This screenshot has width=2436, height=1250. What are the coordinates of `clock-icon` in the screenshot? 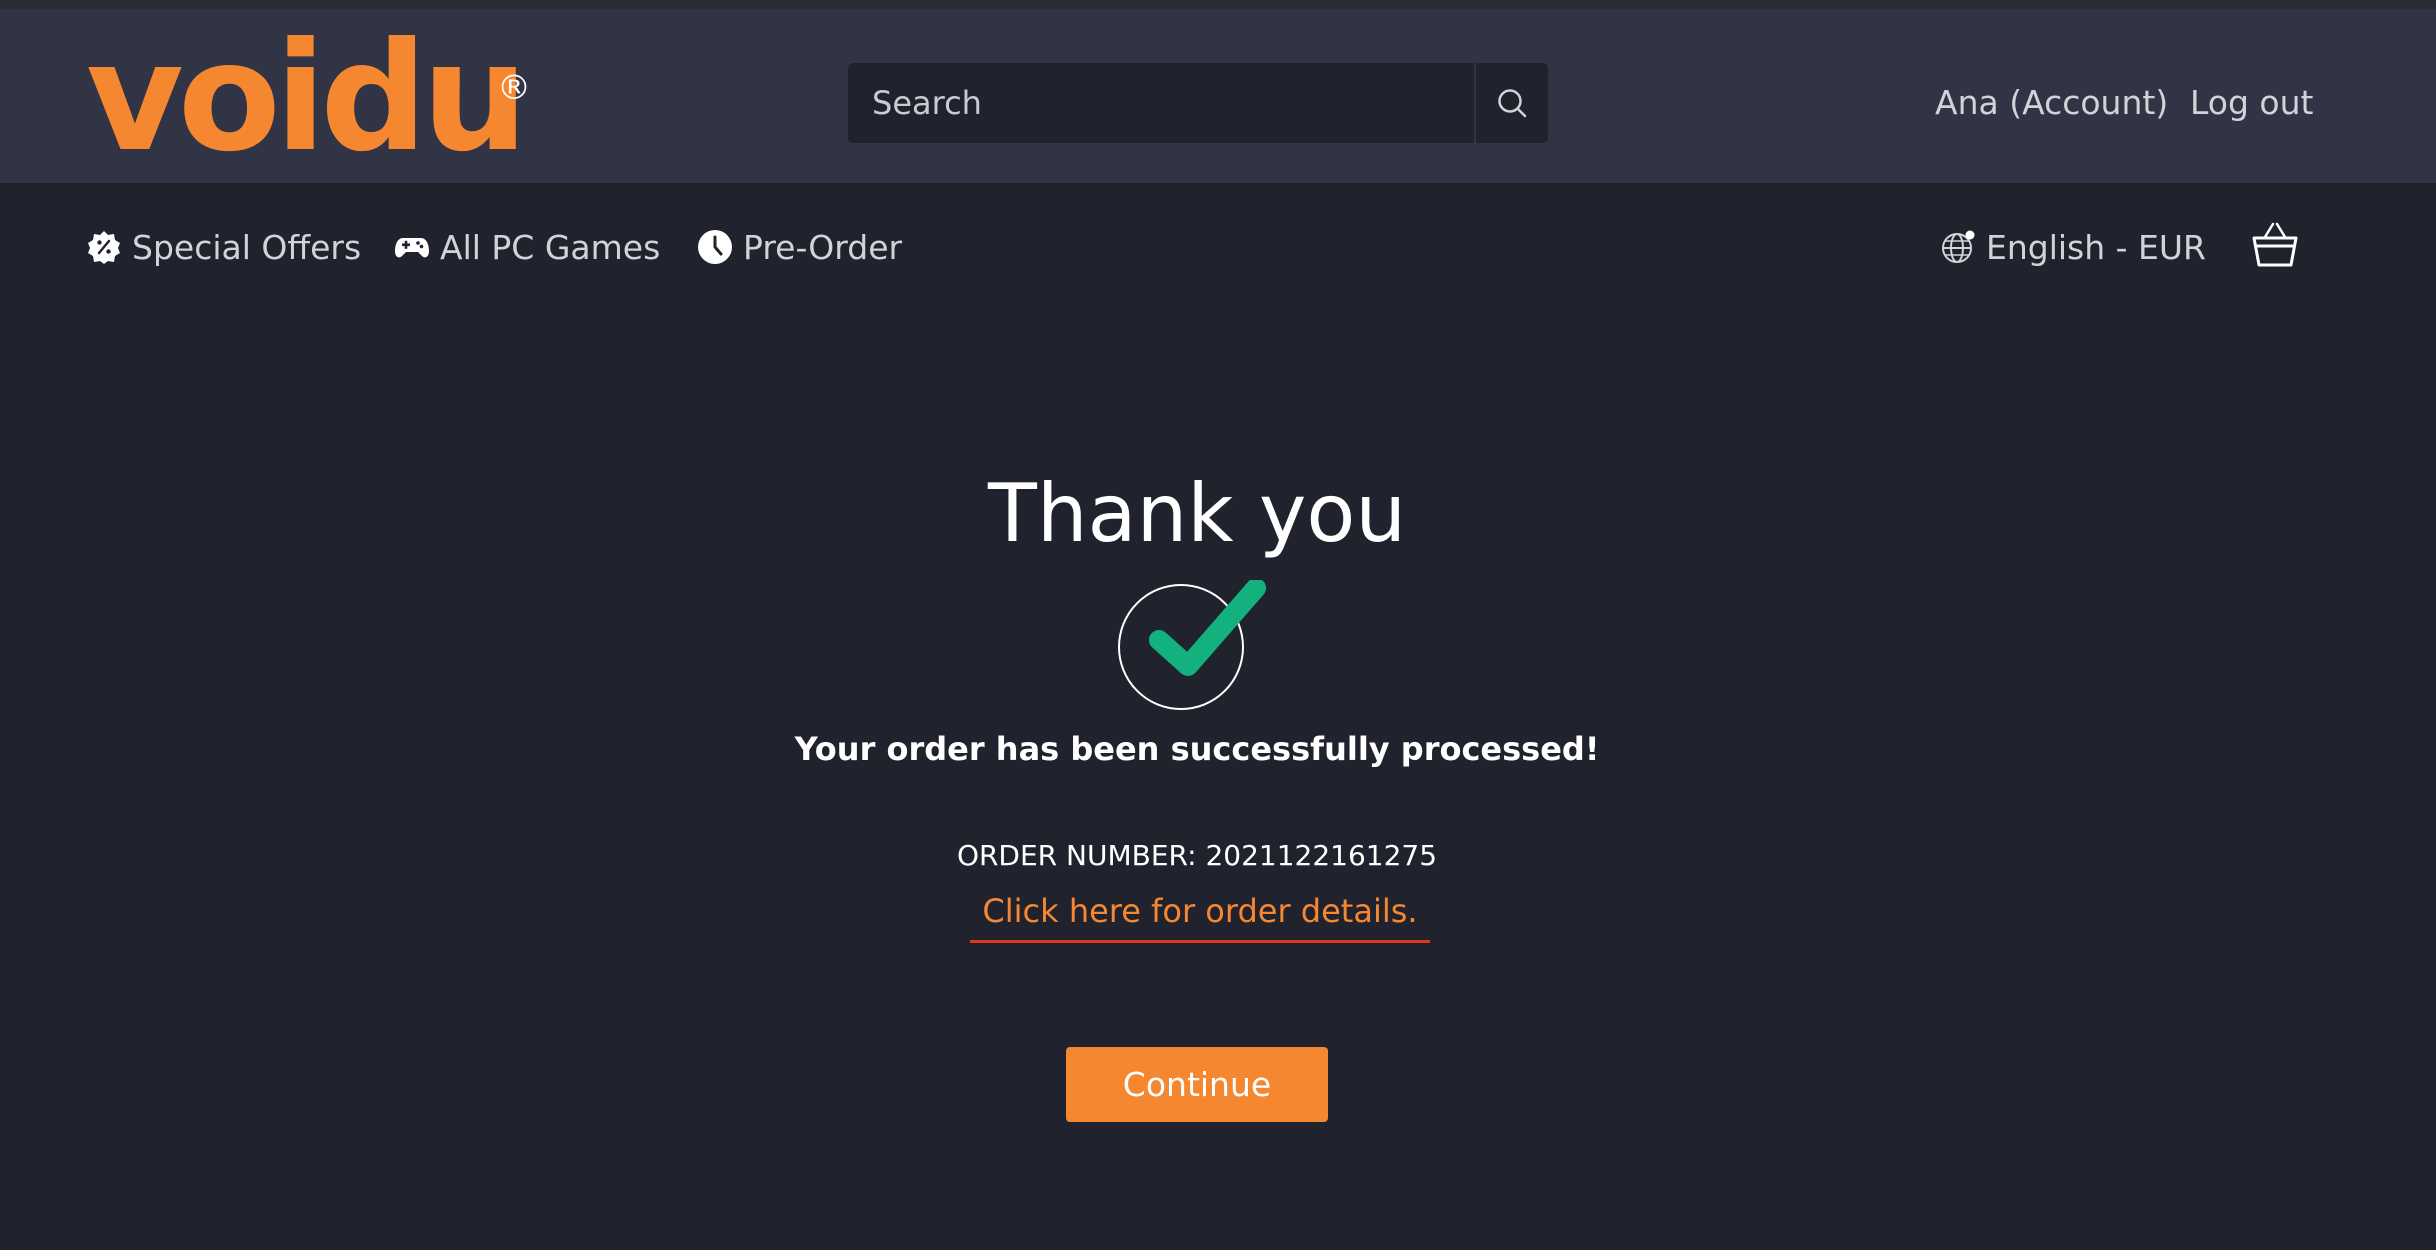 It's located at (715, 247).